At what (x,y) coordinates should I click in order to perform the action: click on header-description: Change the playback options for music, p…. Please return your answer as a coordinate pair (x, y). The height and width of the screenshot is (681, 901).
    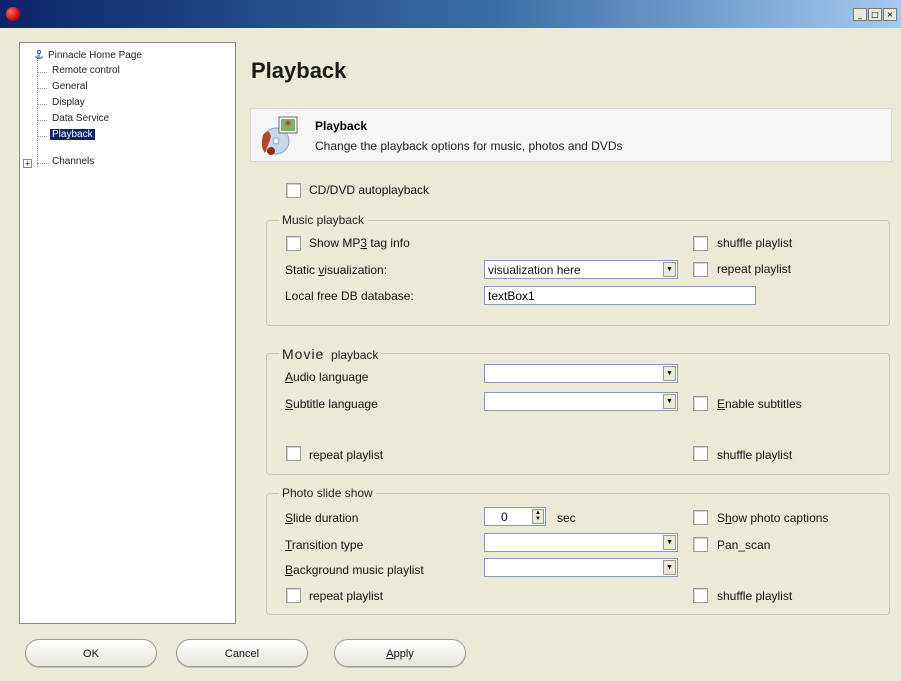
    Looking at the image, I should click on (469, 146).